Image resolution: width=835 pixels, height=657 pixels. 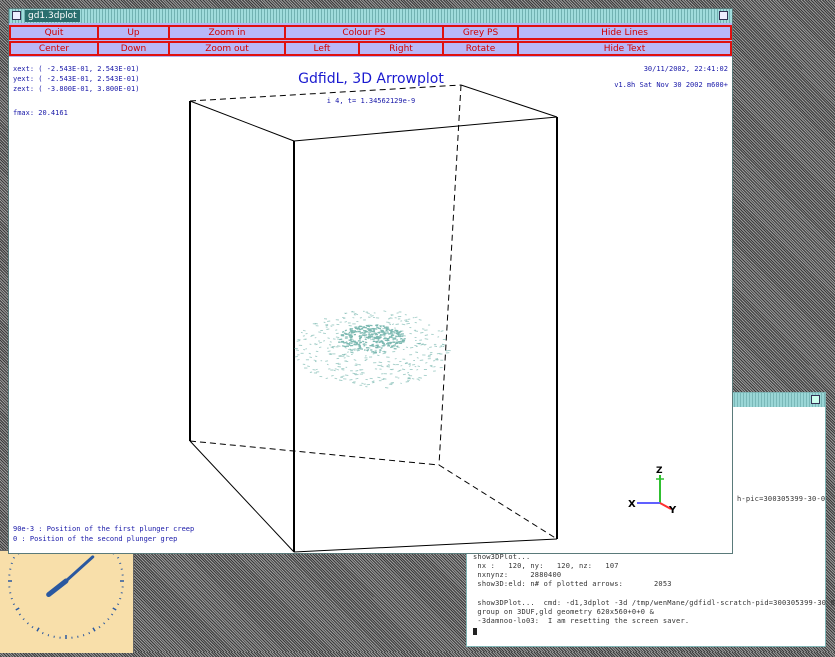 What do you see at coordinates (133, 48) in the screenshot?
I see `down-button: Down` at bounding box center [133, 48].